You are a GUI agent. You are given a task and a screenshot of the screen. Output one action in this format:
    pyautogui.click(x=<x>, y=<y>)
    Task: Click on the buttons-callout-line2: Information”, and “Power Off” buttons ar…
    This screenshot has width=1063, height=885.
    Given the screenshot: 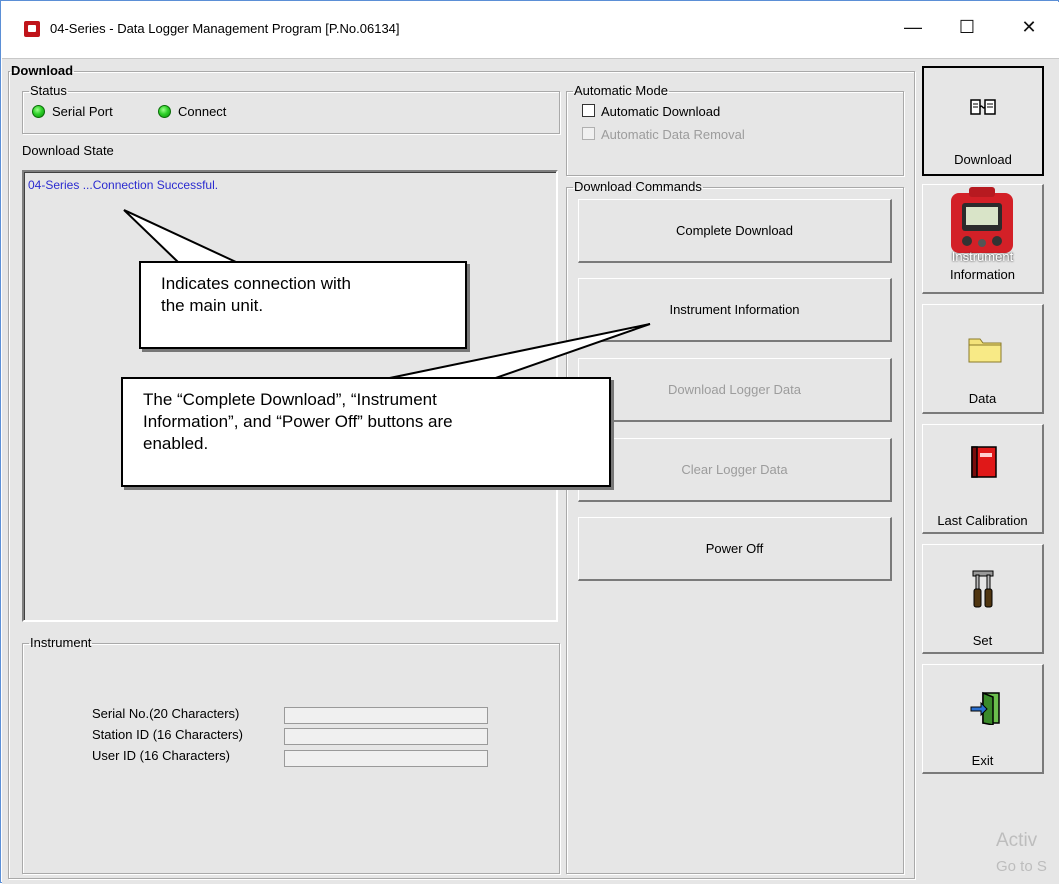 What is the action you would take?
    pyautogui.click(x=298, y=421)
    